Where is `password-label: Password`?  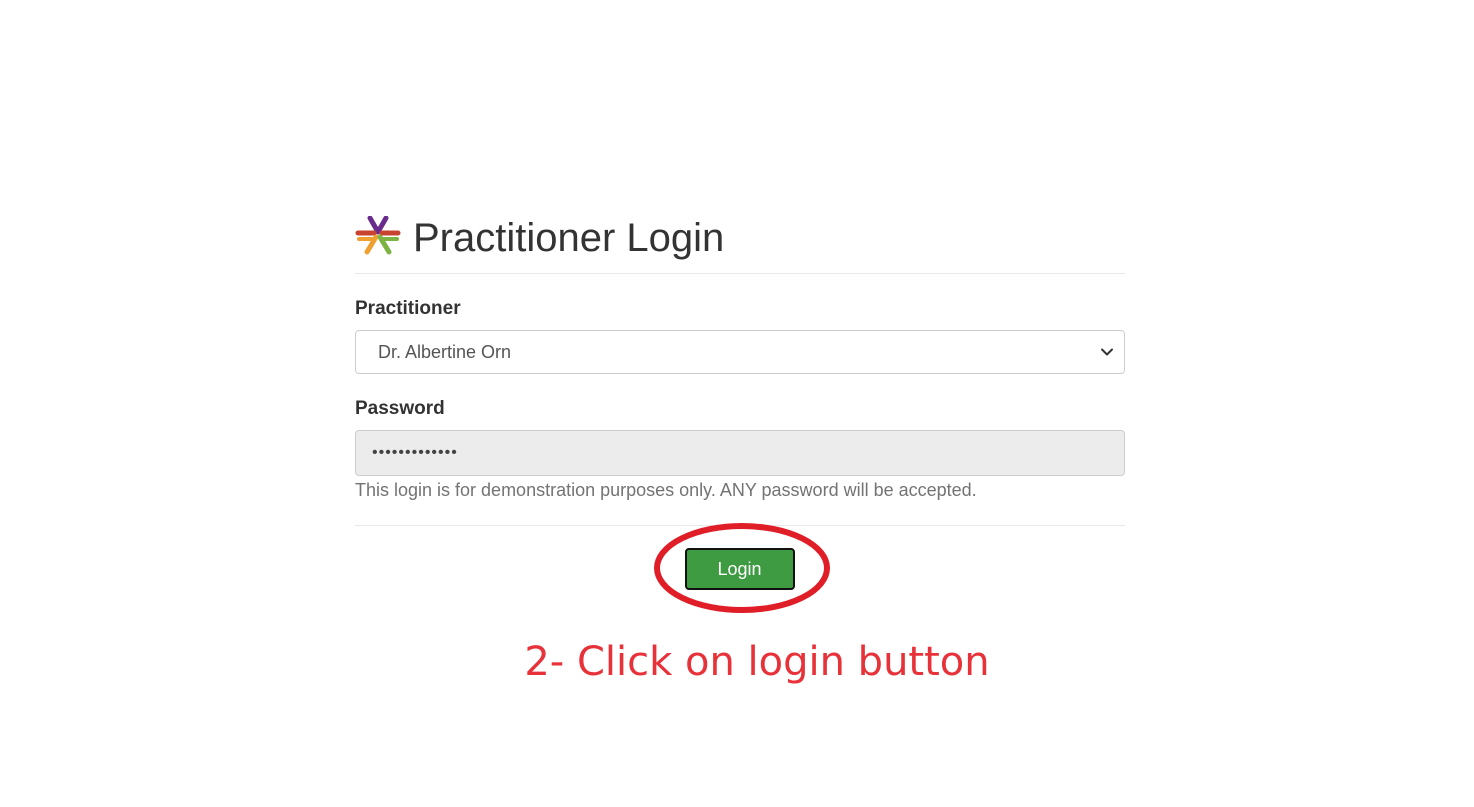
password-label: Password is located at coordinates (400, 408).